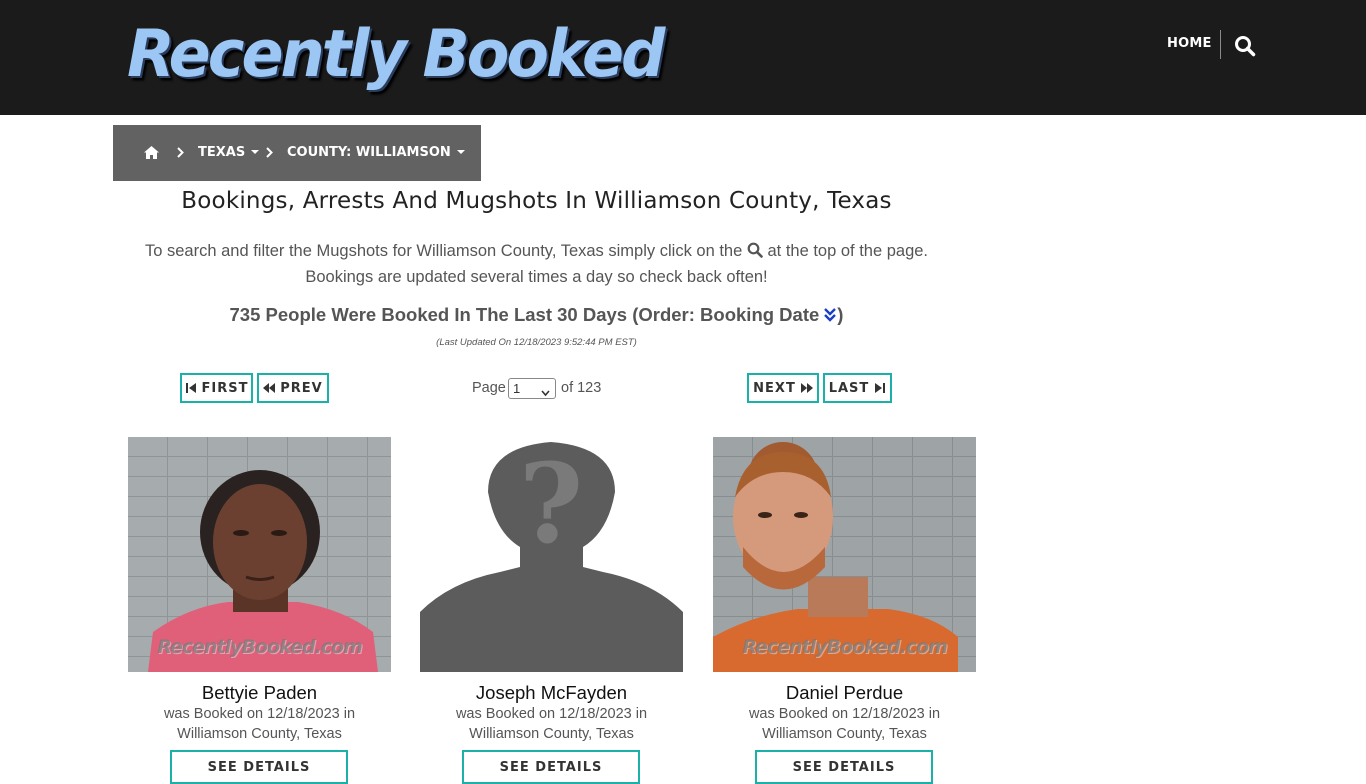  I want to click on breadcrumb-state-dropdown: TEXAS, so click(229, 152).